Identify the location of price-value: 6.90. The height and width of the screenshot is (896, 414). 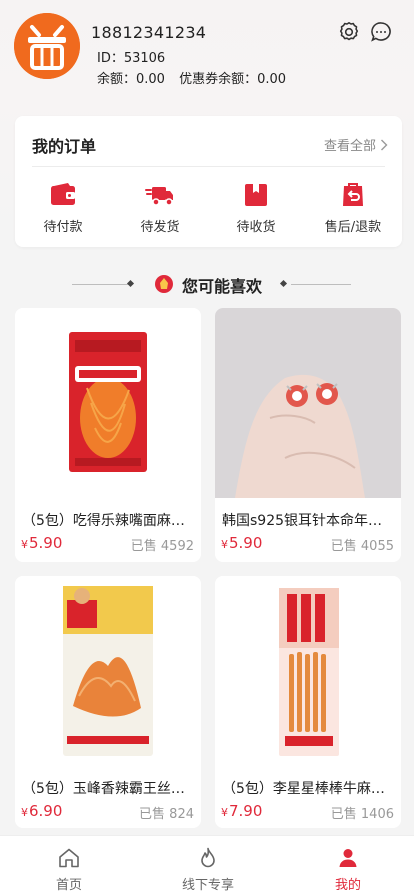
(46, 811).